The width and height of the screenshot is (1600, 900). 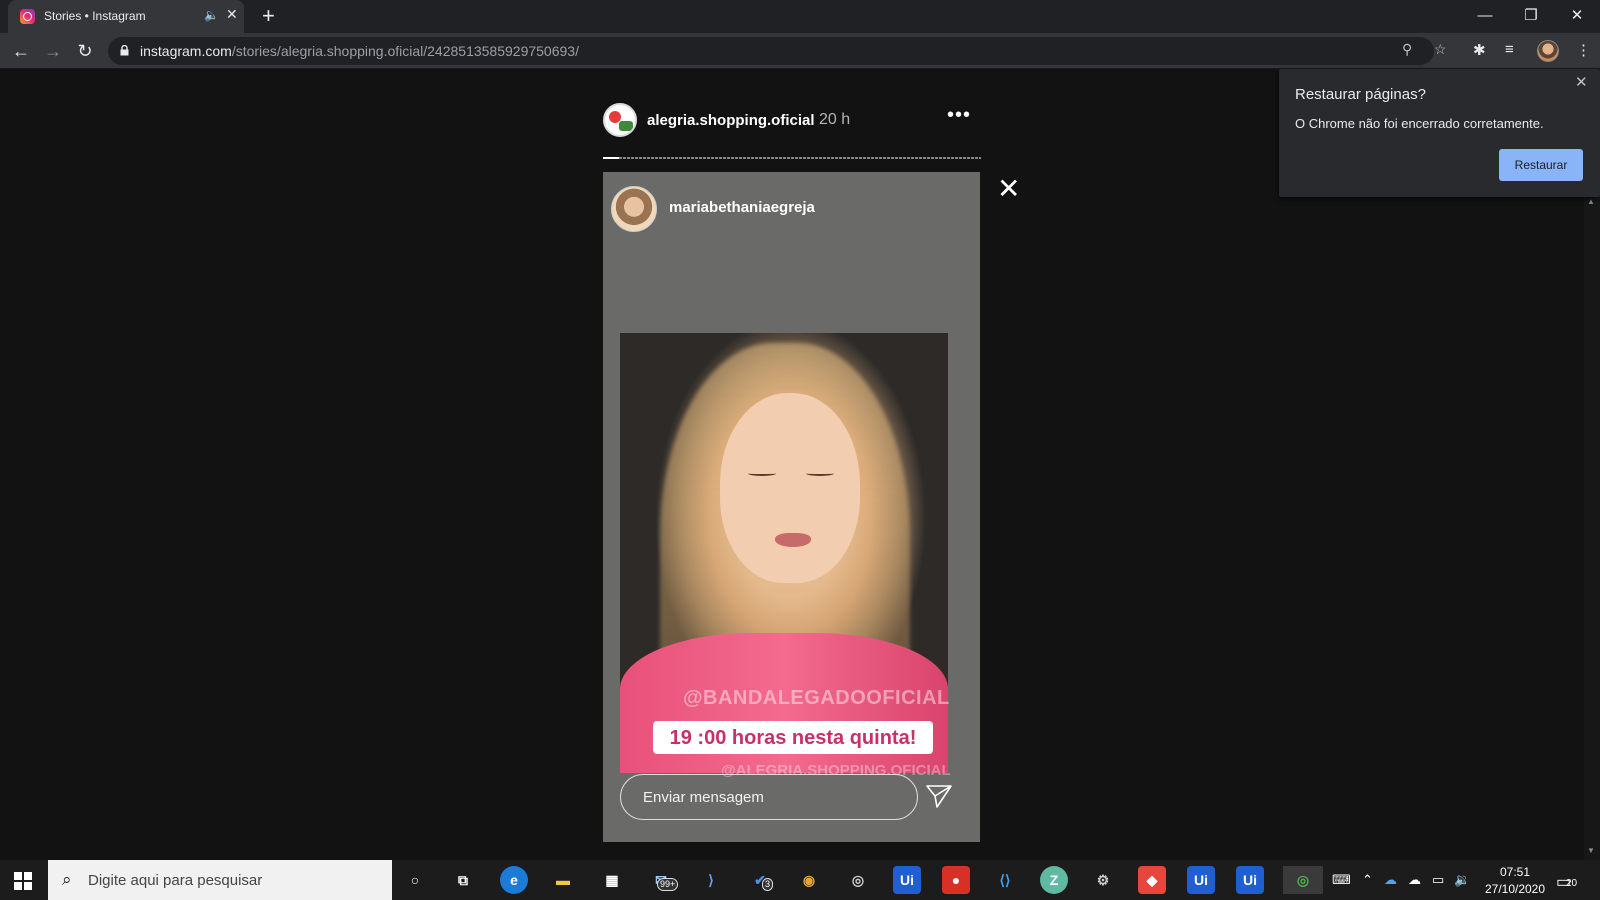 I want to click on volume-icon: 🔉, so click(x=1462, y=880).